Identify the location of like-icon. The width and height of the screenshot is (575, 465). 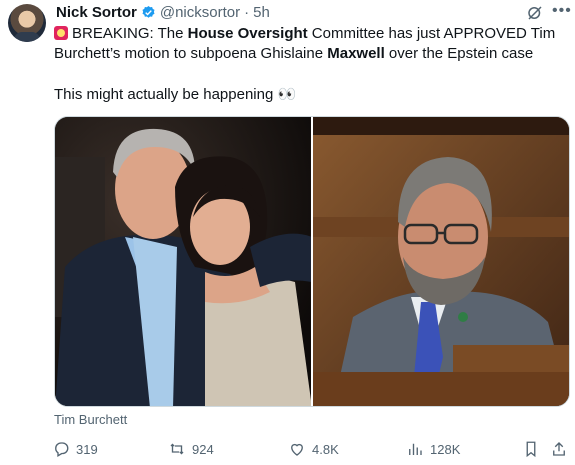
(297, 449).